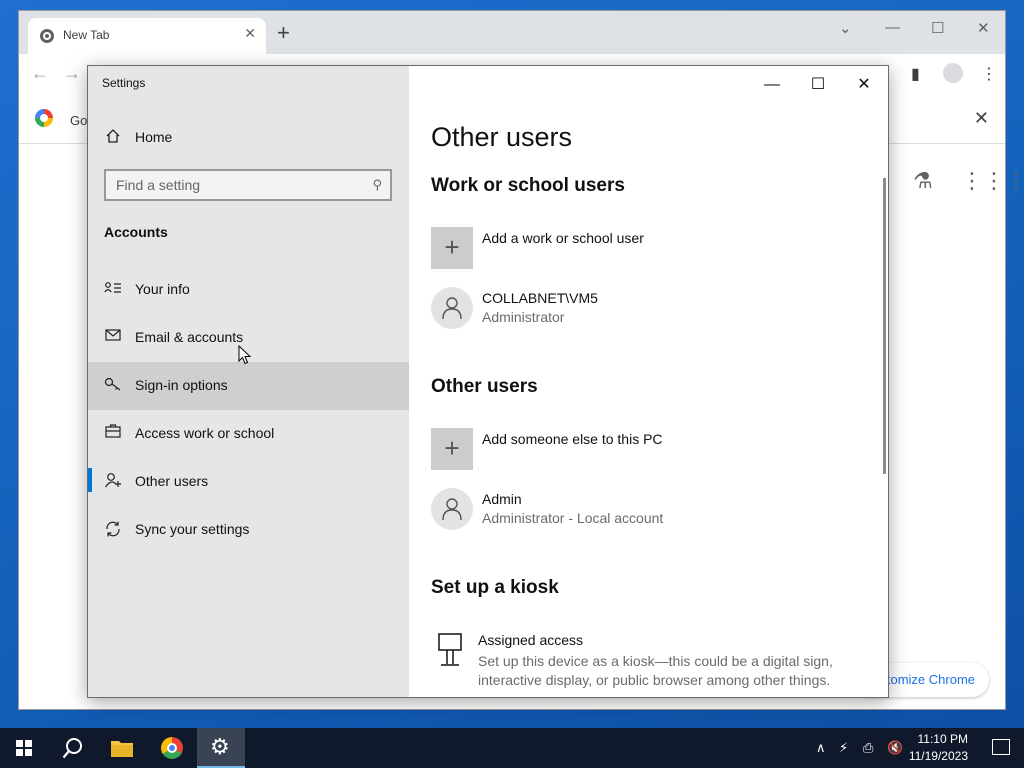  I want to click on other-users-heading: Other users, so click(484, 386).